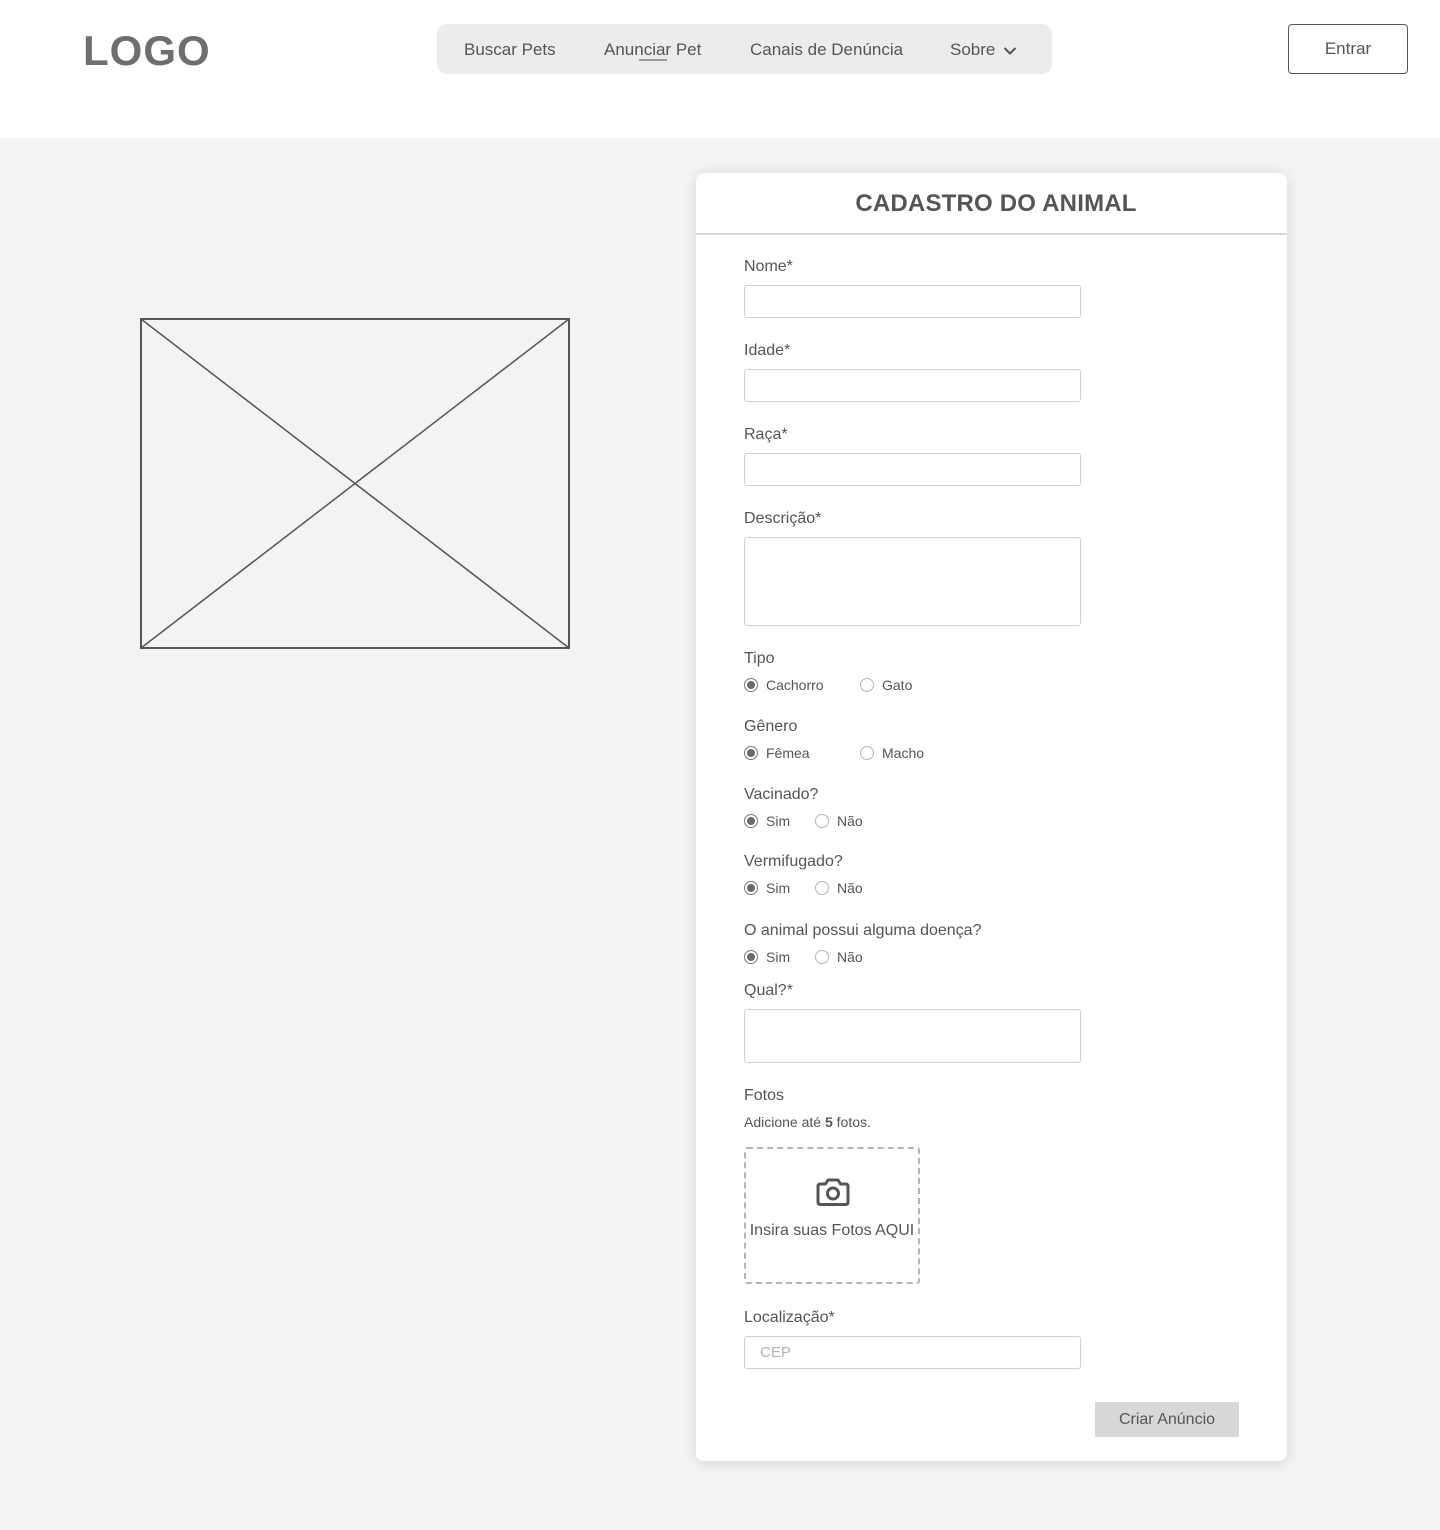 The height and width of the screenshot is (1530, 1440). What do you see at coordinates (807, 1122) in the screenshot?
I see `fotos-hint: Adicione até 5 fotos.` at bounding box center [807, 1122].